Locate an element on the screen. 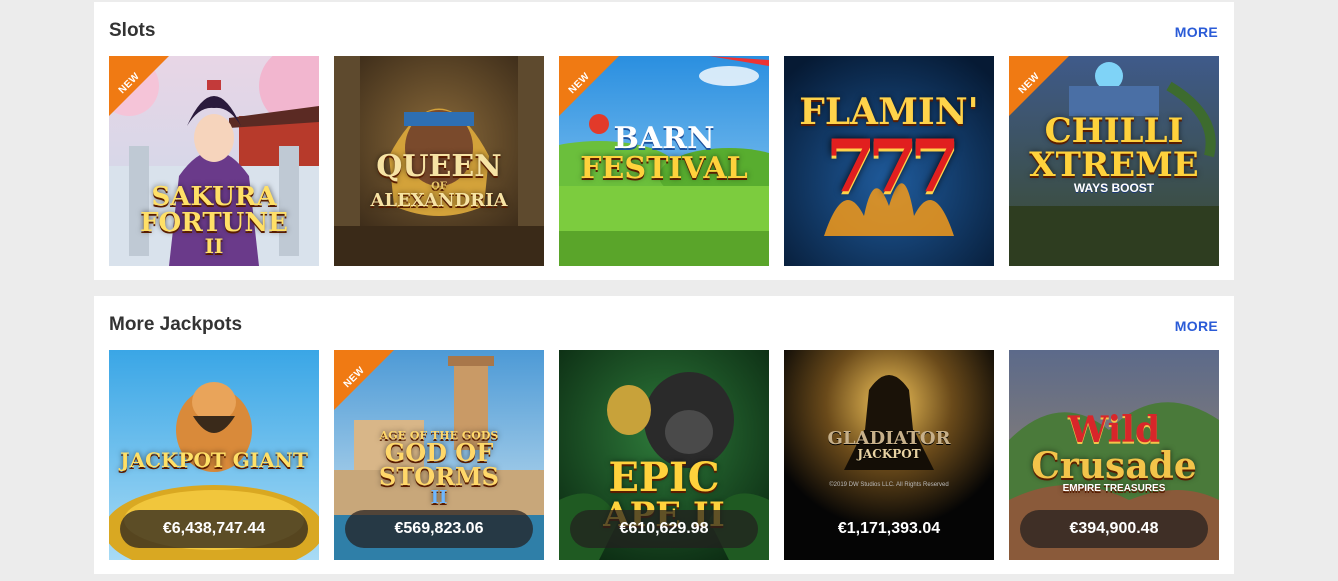  game-logo-text: AGE OF THE GODS GOD OF STORMS II is located at coordinates (439, 468).